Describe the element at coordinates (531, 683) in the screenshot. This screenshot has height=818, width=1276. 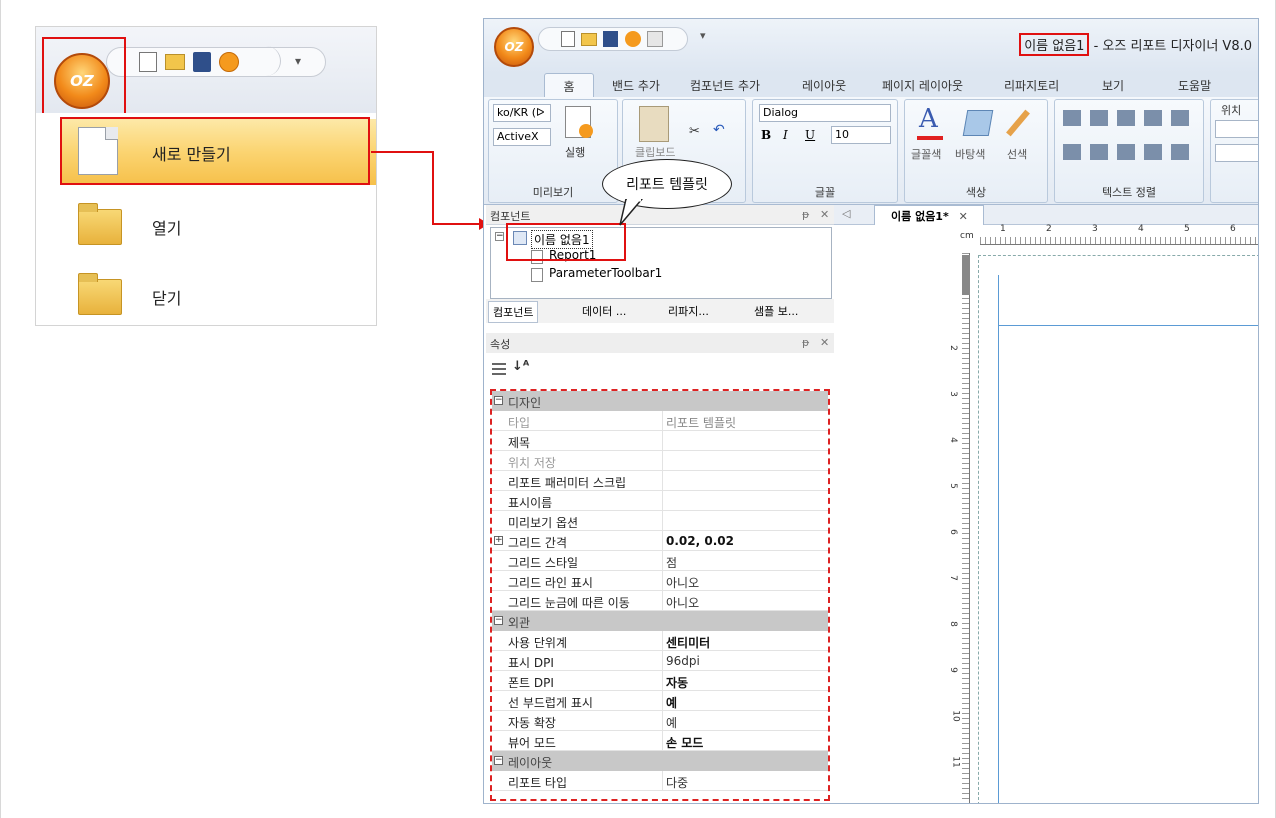
I see `property-name: 폰트 DPI` at that location.